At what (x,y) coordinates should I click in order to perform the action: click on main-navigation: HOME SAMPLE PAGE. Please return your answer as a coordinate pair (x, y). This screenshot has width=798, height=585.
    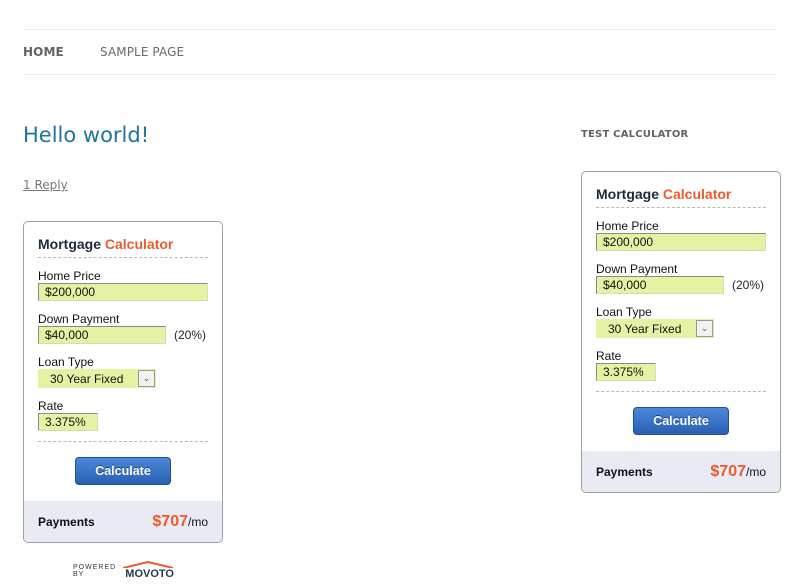
    Looking at the image, I should click on (399, 52).